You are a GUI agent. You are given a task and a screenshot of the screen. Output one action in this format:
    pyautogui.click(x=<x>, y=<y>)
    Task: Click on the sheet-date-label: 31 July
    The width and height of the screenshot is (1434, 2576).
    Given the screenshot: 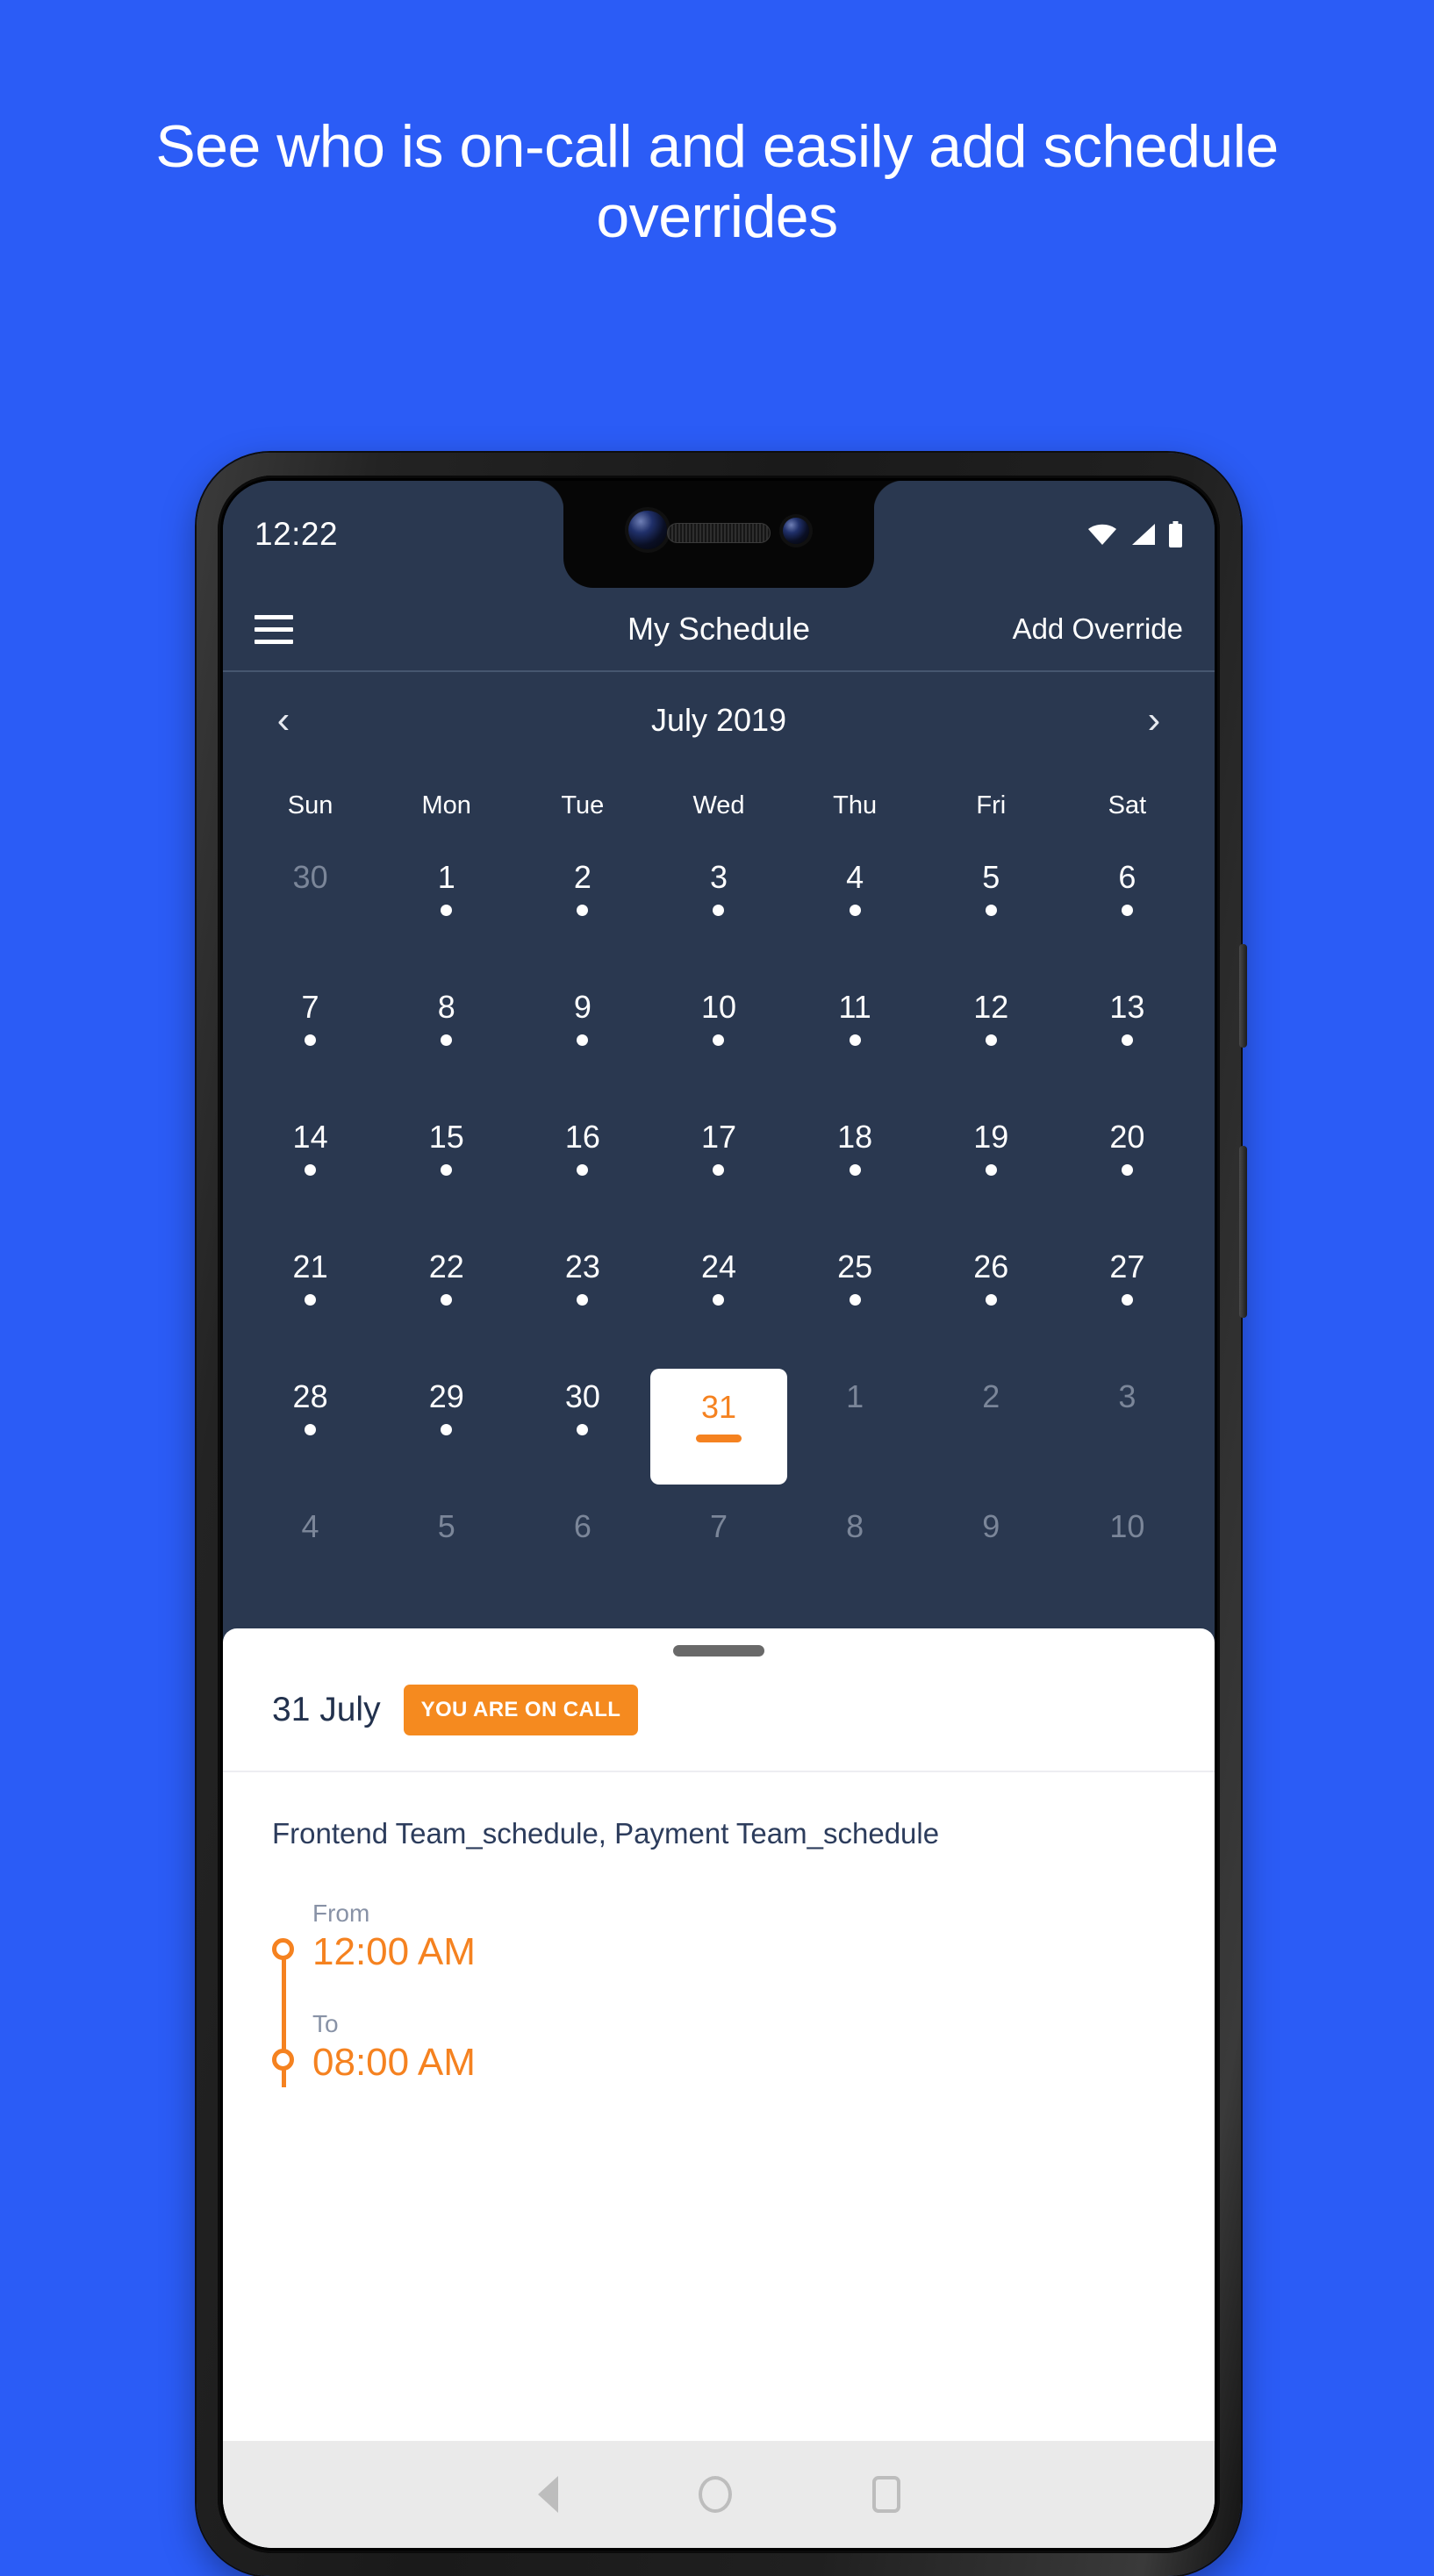 What is the action you would take?
    pyautogui.click(x=326, y=1709)
    